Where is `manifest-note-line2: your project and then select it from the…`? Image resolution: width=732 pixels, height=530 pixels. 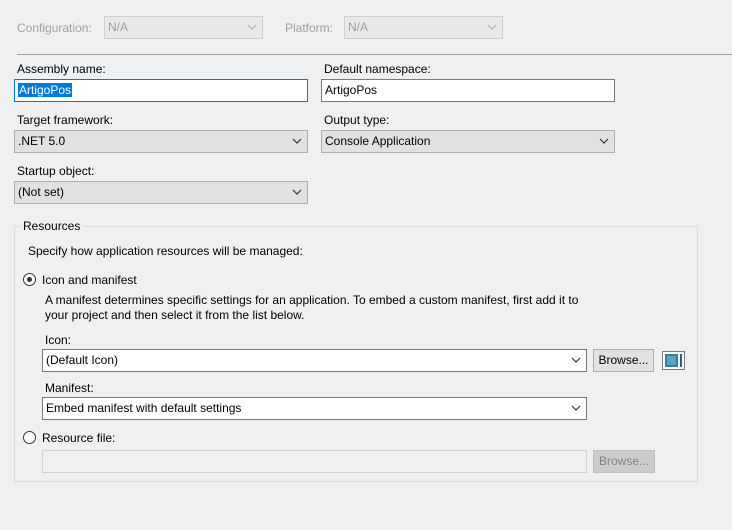
manifest-note-line2: your project and then select it from the… is located at coordinates (175, 315).